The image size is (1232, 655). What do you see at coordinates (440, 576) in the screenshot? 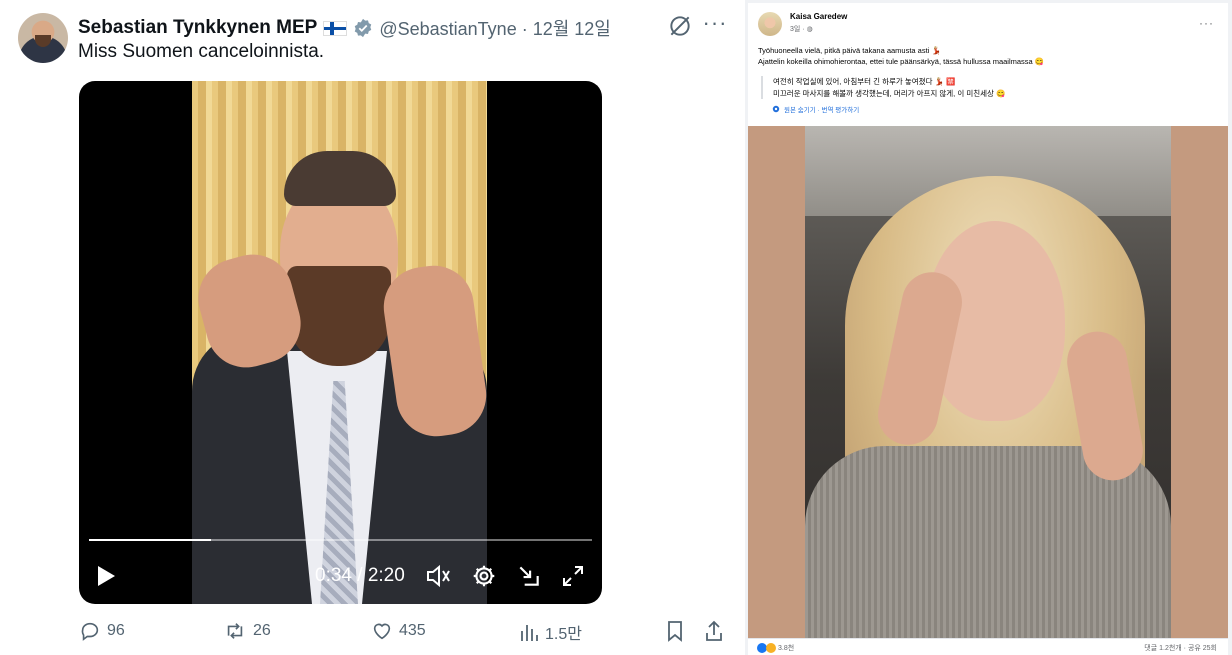
I see `volume-icon` at bounding box center [440, 576].